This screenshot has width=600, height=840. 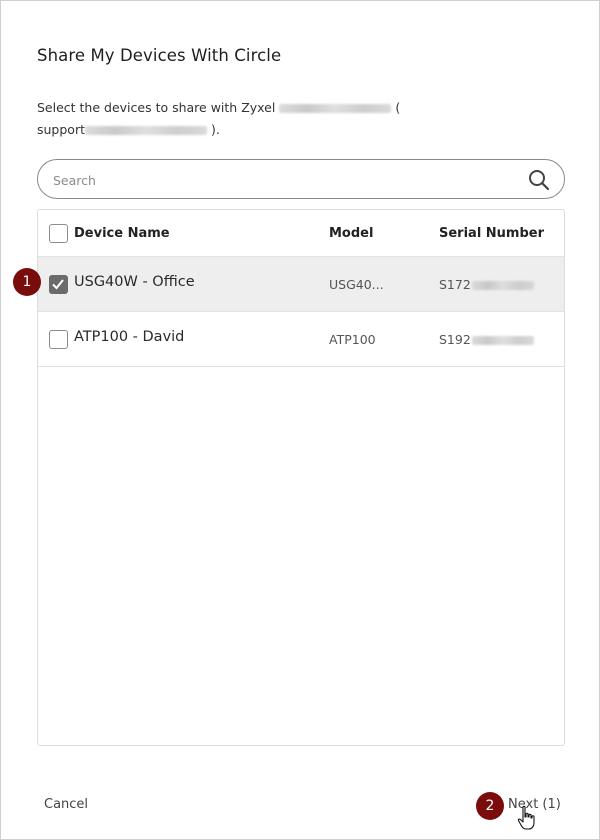 I want to click on description-email-prefix: support, so click(x=61, y=129).